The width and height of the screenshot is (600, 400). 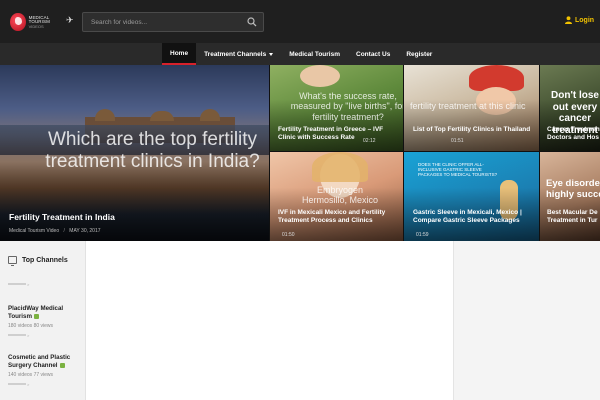 I want to click on channel-name: Cosmetic and Plastic Surgery Channel, so click(x=44, y=362).